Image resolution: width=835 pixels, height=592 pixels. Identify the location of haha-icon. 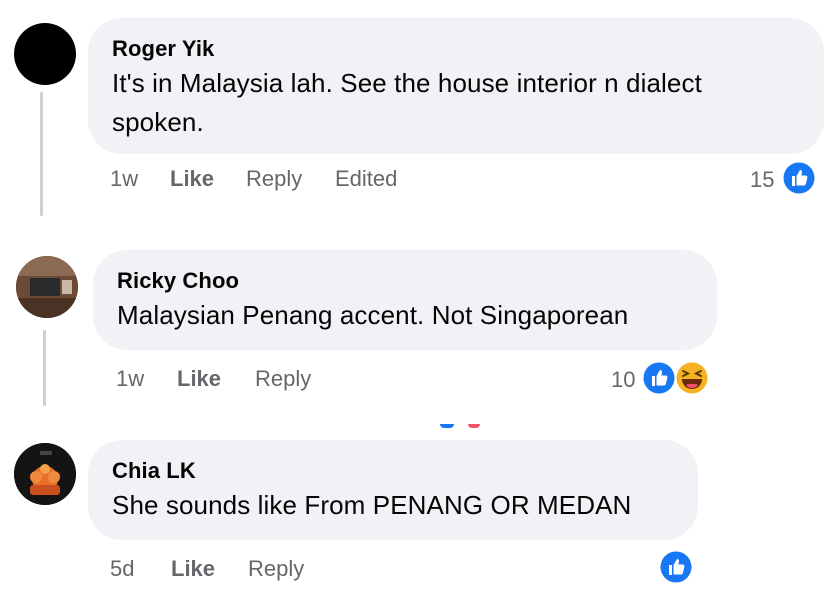
(692, 378).